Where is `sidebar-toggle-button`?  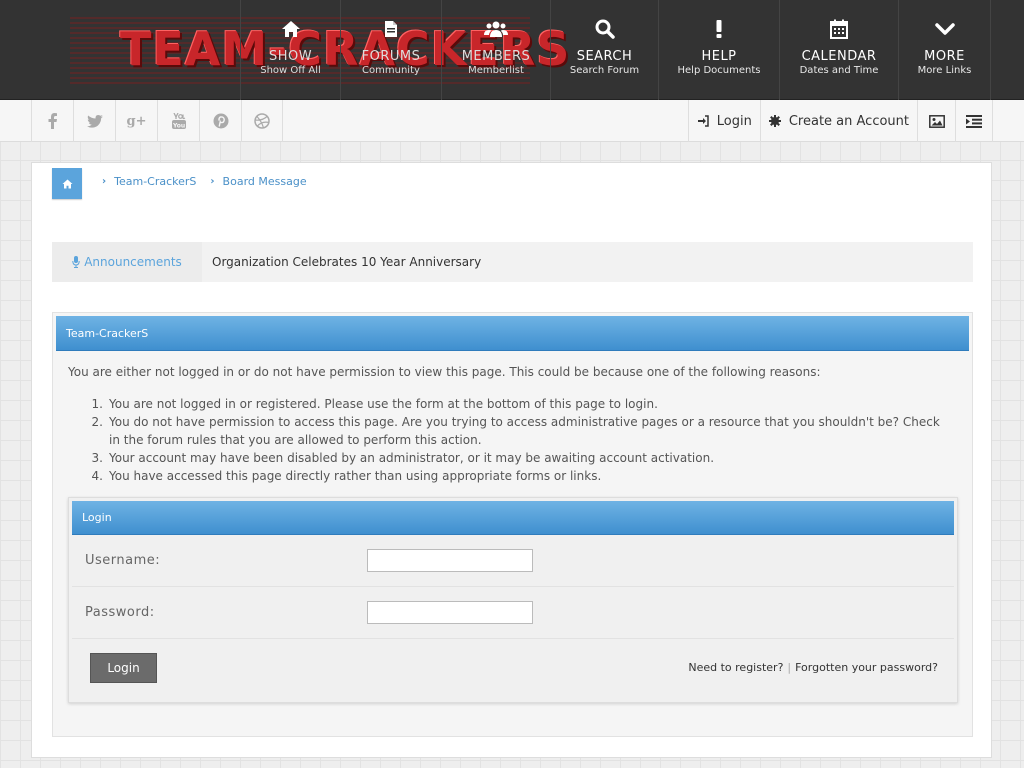 sidebar-toggle-button is located at coordinates (974, 121).